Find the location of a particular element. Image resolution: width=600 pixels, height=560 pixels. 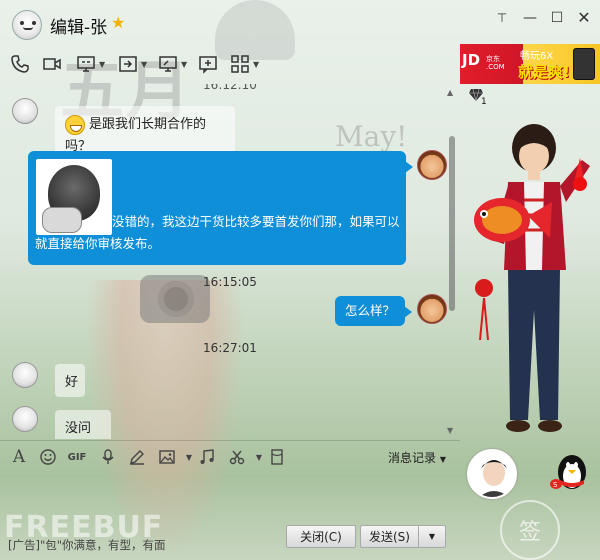

gif-icon: GIF is located at coordinates (77, 457).